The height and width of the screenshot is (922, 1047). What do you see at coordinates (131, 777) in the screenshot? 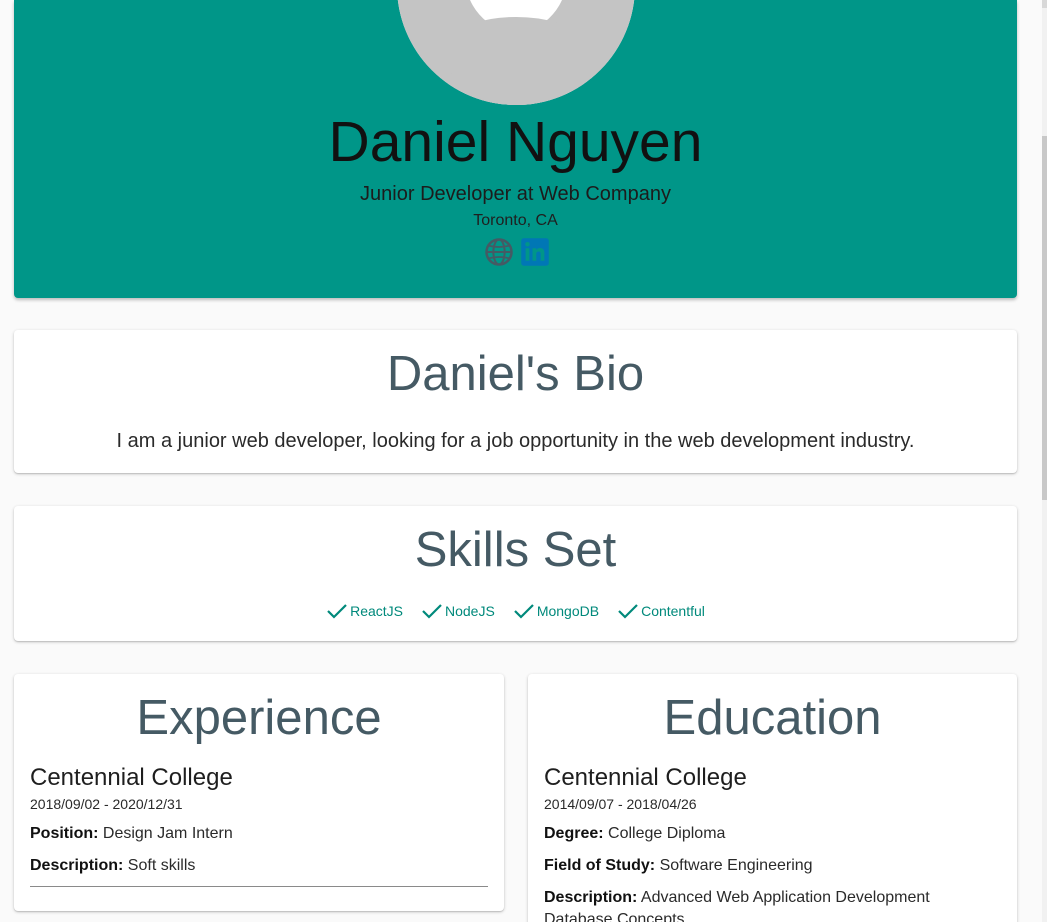
I see `experience-organization: Centennial College` at bounding box center [131, 777].